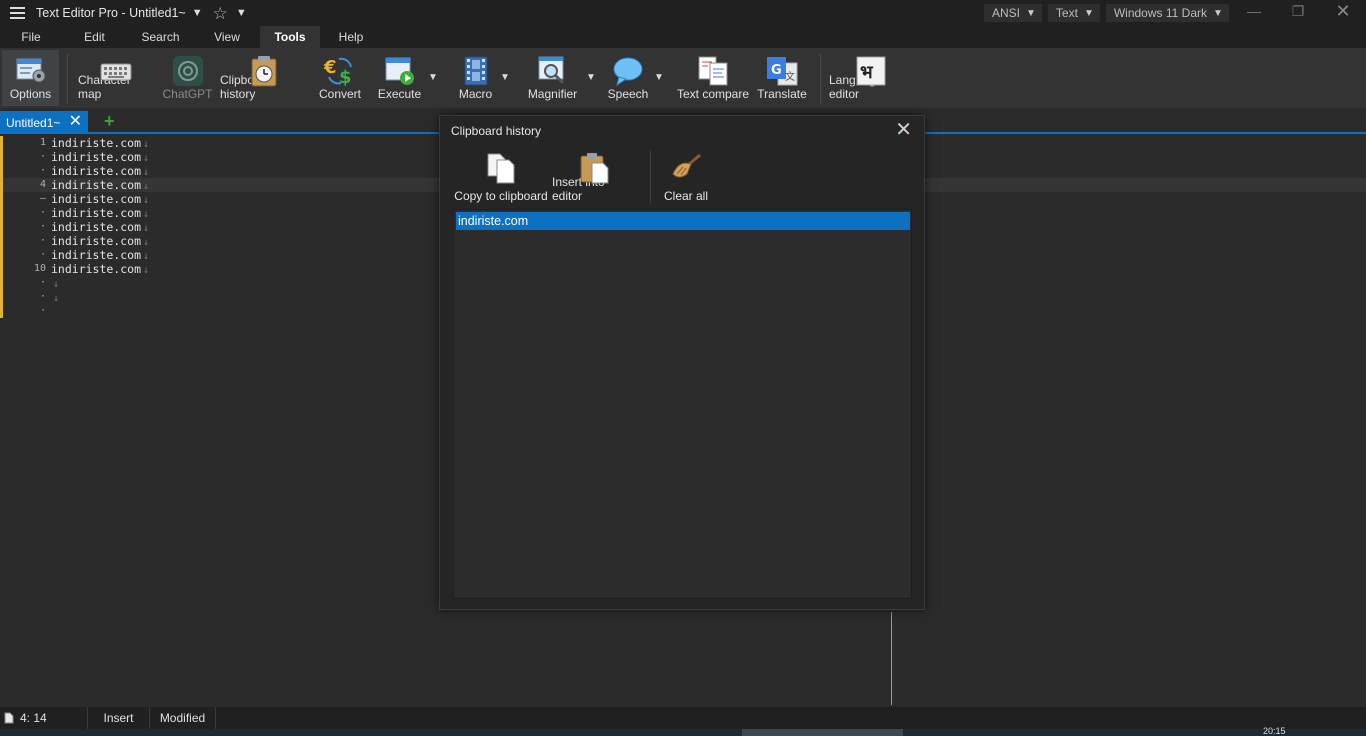  Describe the element at coordinates (501, 169) in the screenshot. I see `copy-icon` at that location.